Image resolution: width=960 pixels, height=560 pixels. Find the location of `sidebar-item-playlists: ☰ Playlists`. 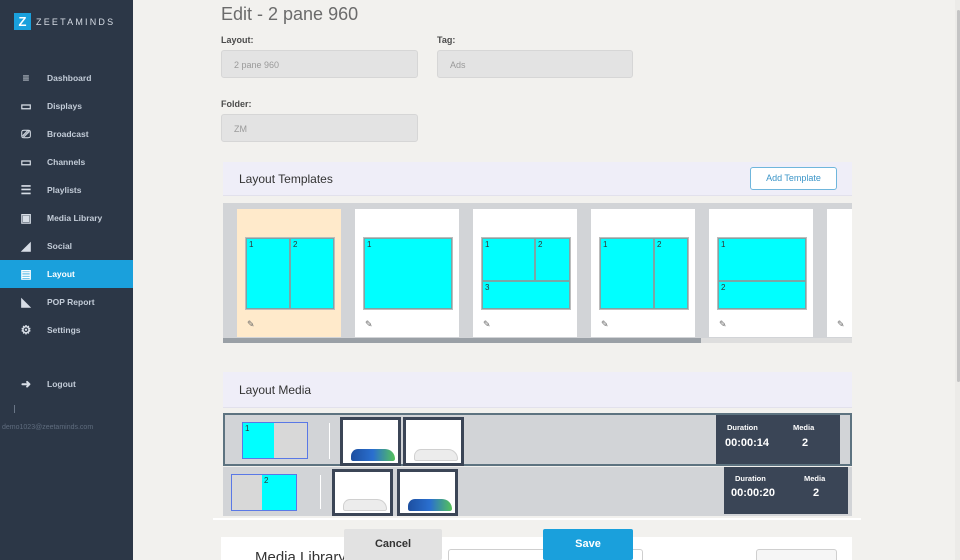

sidebar-item-playlists: ☰ Playlists is located at coordinates (66, 190).